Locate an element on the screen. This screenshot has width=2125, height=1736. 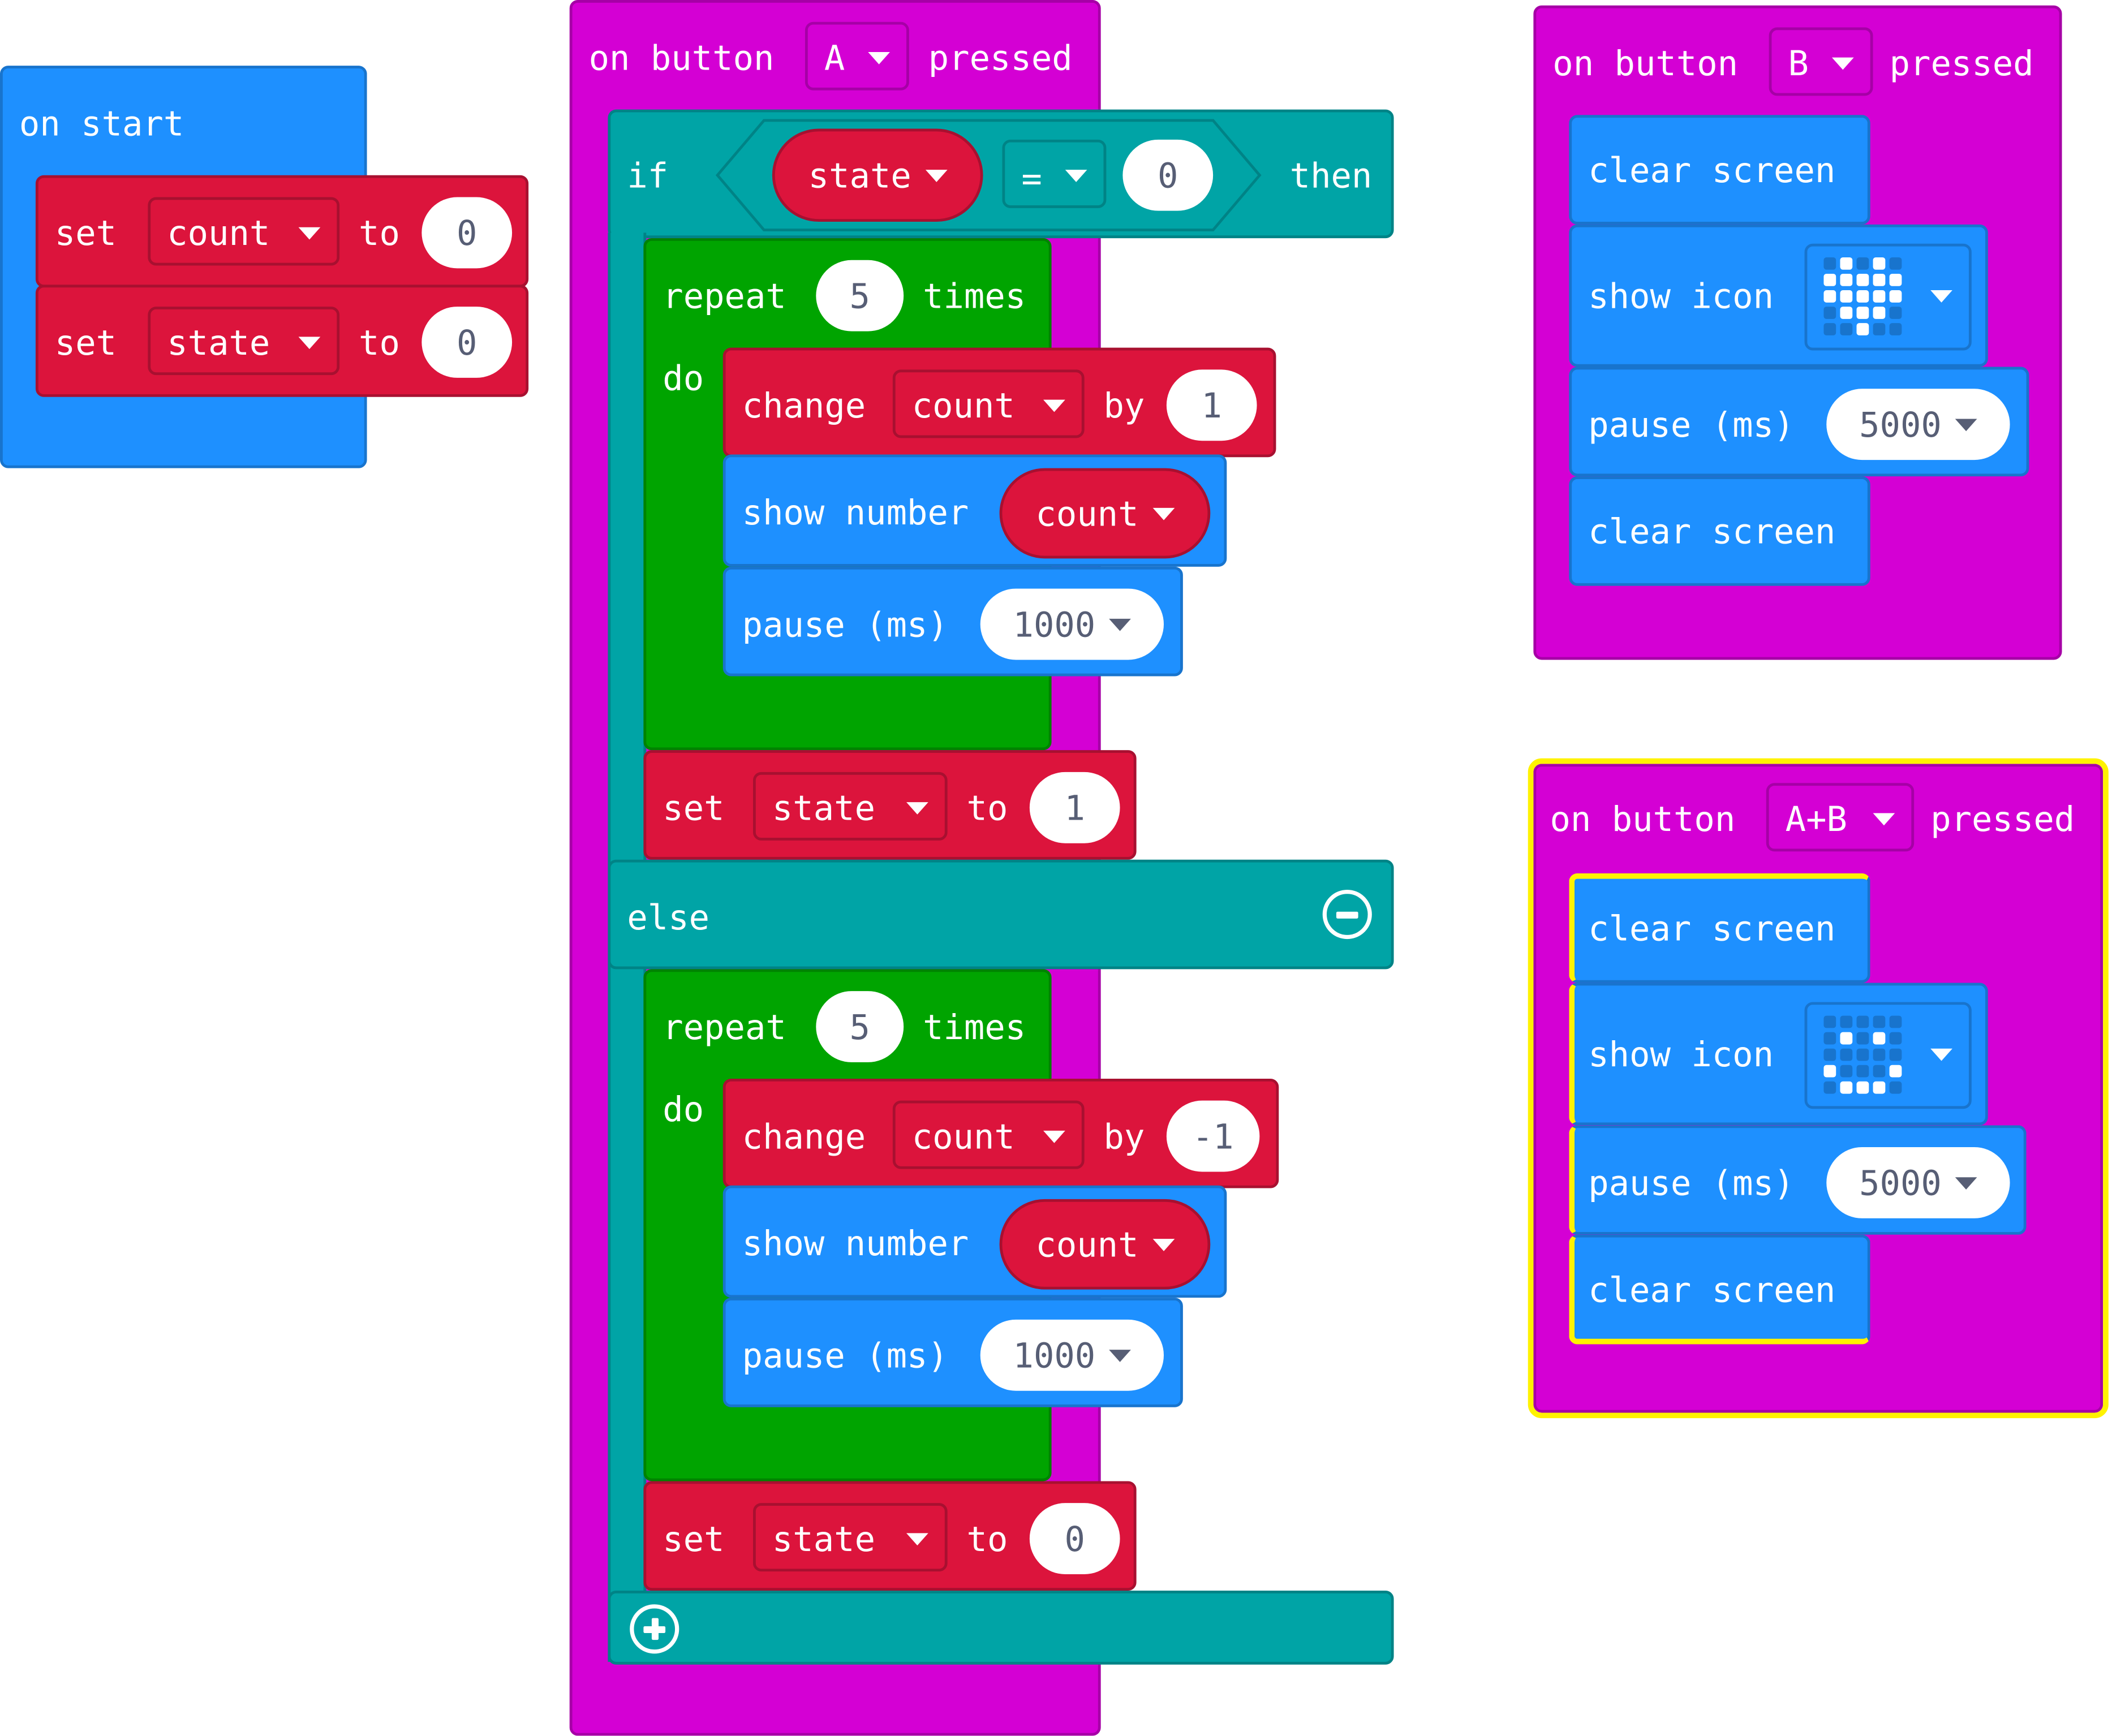
value-input: 1 is located at coordinates (1074, 807).